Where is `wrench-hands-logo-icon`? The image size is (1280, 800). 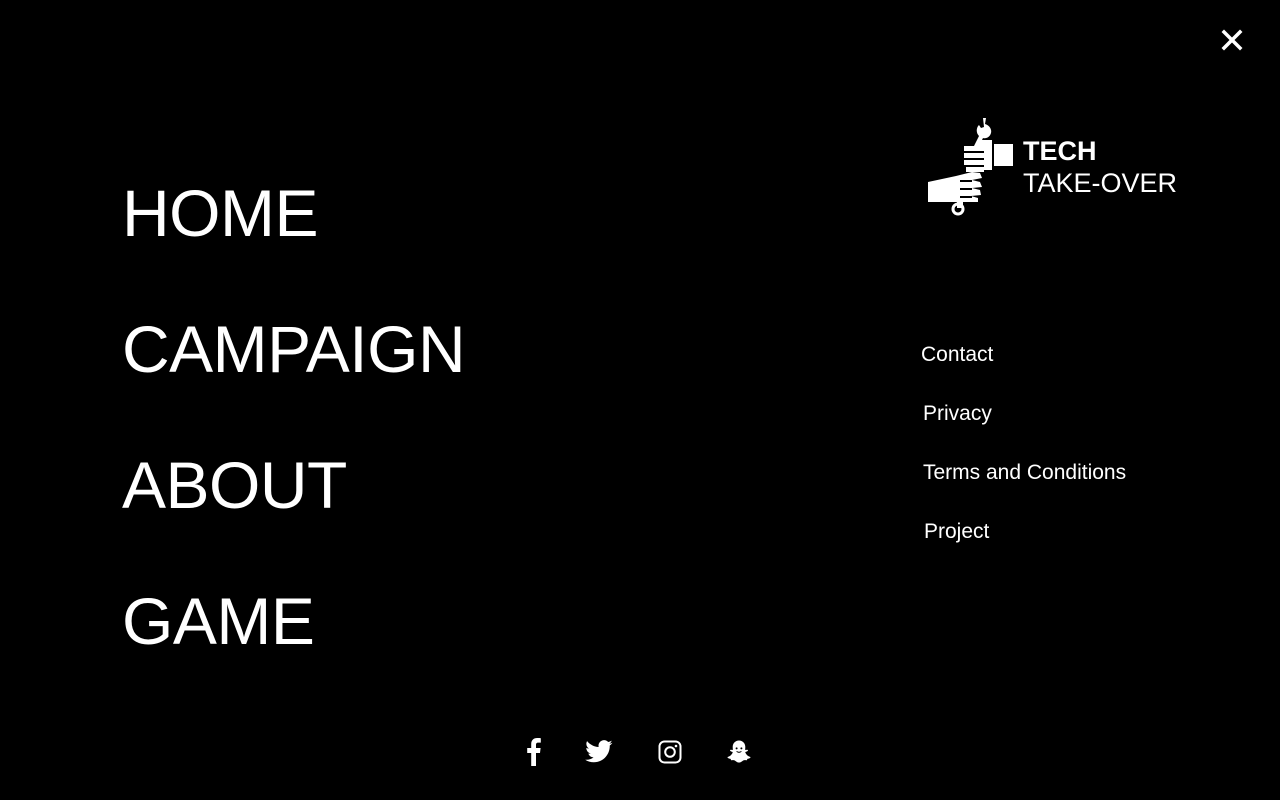
wrench-hands-logo-icon is located at coordinates (970, 167).